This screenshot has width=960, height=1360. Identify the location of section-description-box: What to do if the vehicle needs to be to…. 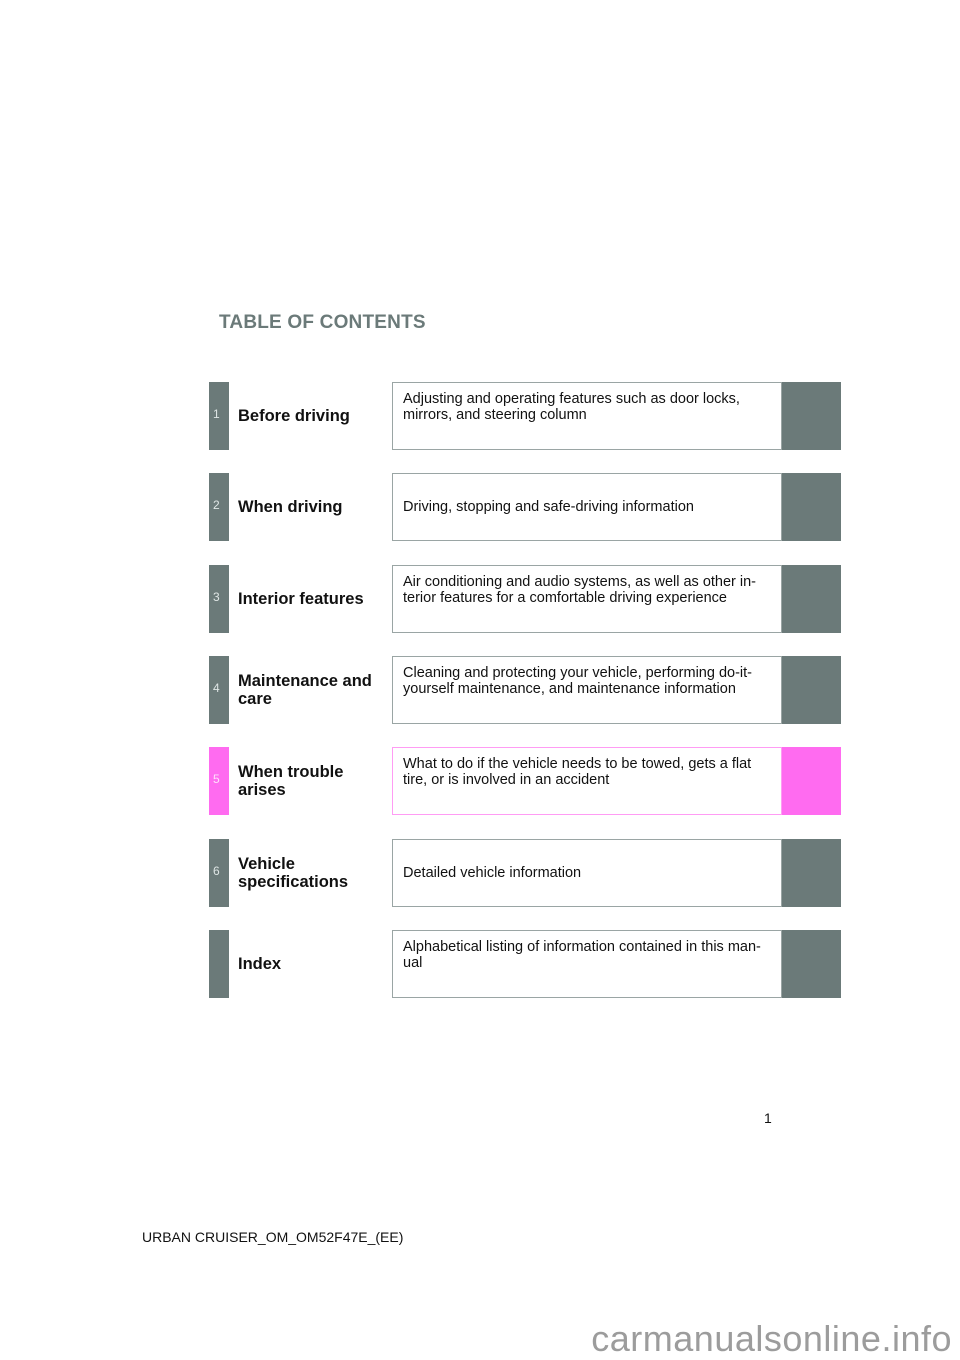
(587, 781).